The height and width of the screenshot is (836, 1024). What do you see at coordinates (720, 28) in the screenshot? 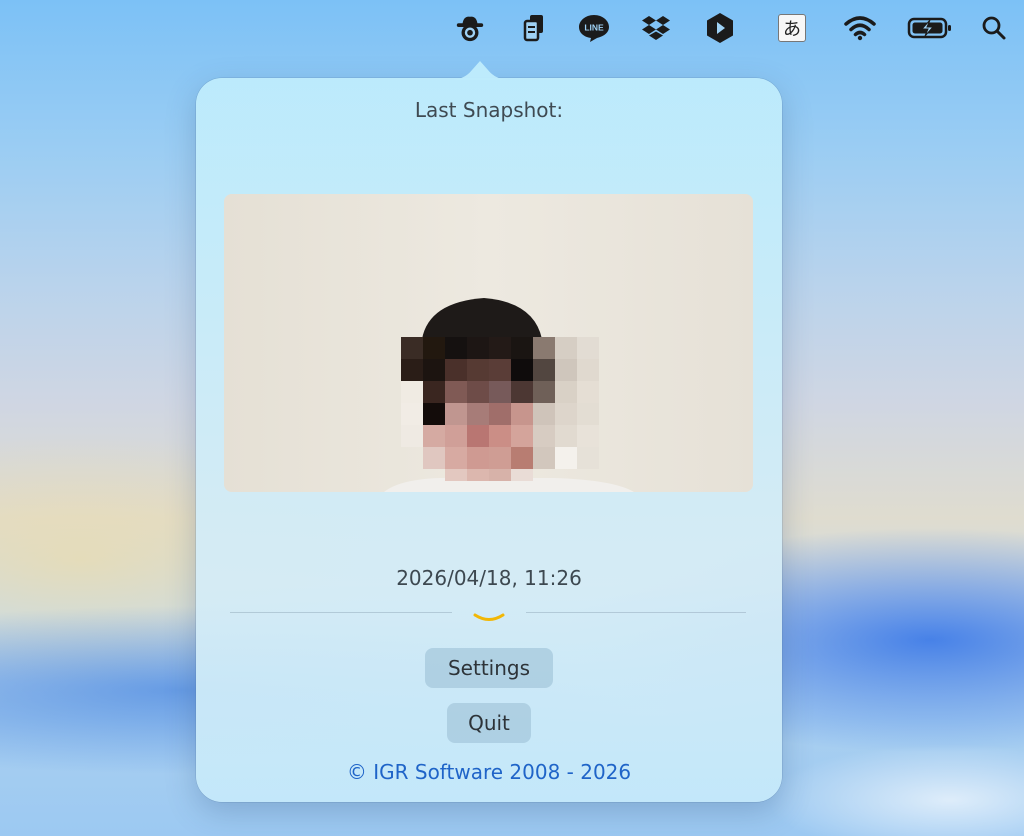
I see `shortcut-play-icon` at bounding box center [720, 28].